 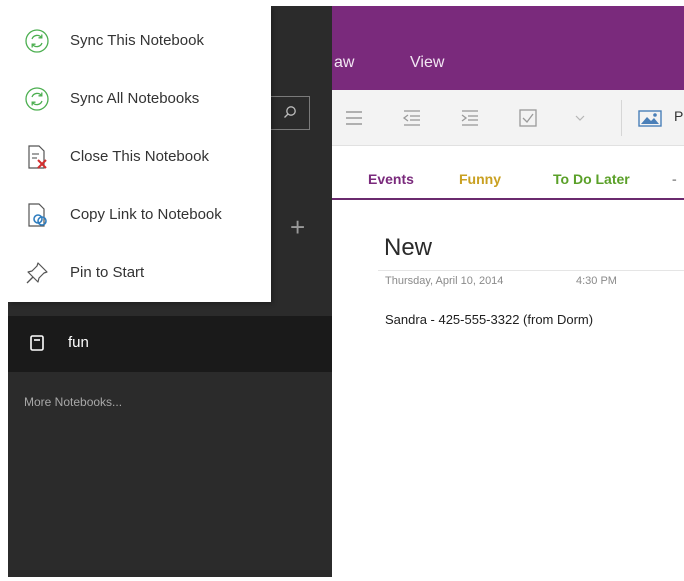 What do you see at coordinates (508, 48) in the screenshot?
I see `ribbon-tab-bar` at bounding box center [508, 48].